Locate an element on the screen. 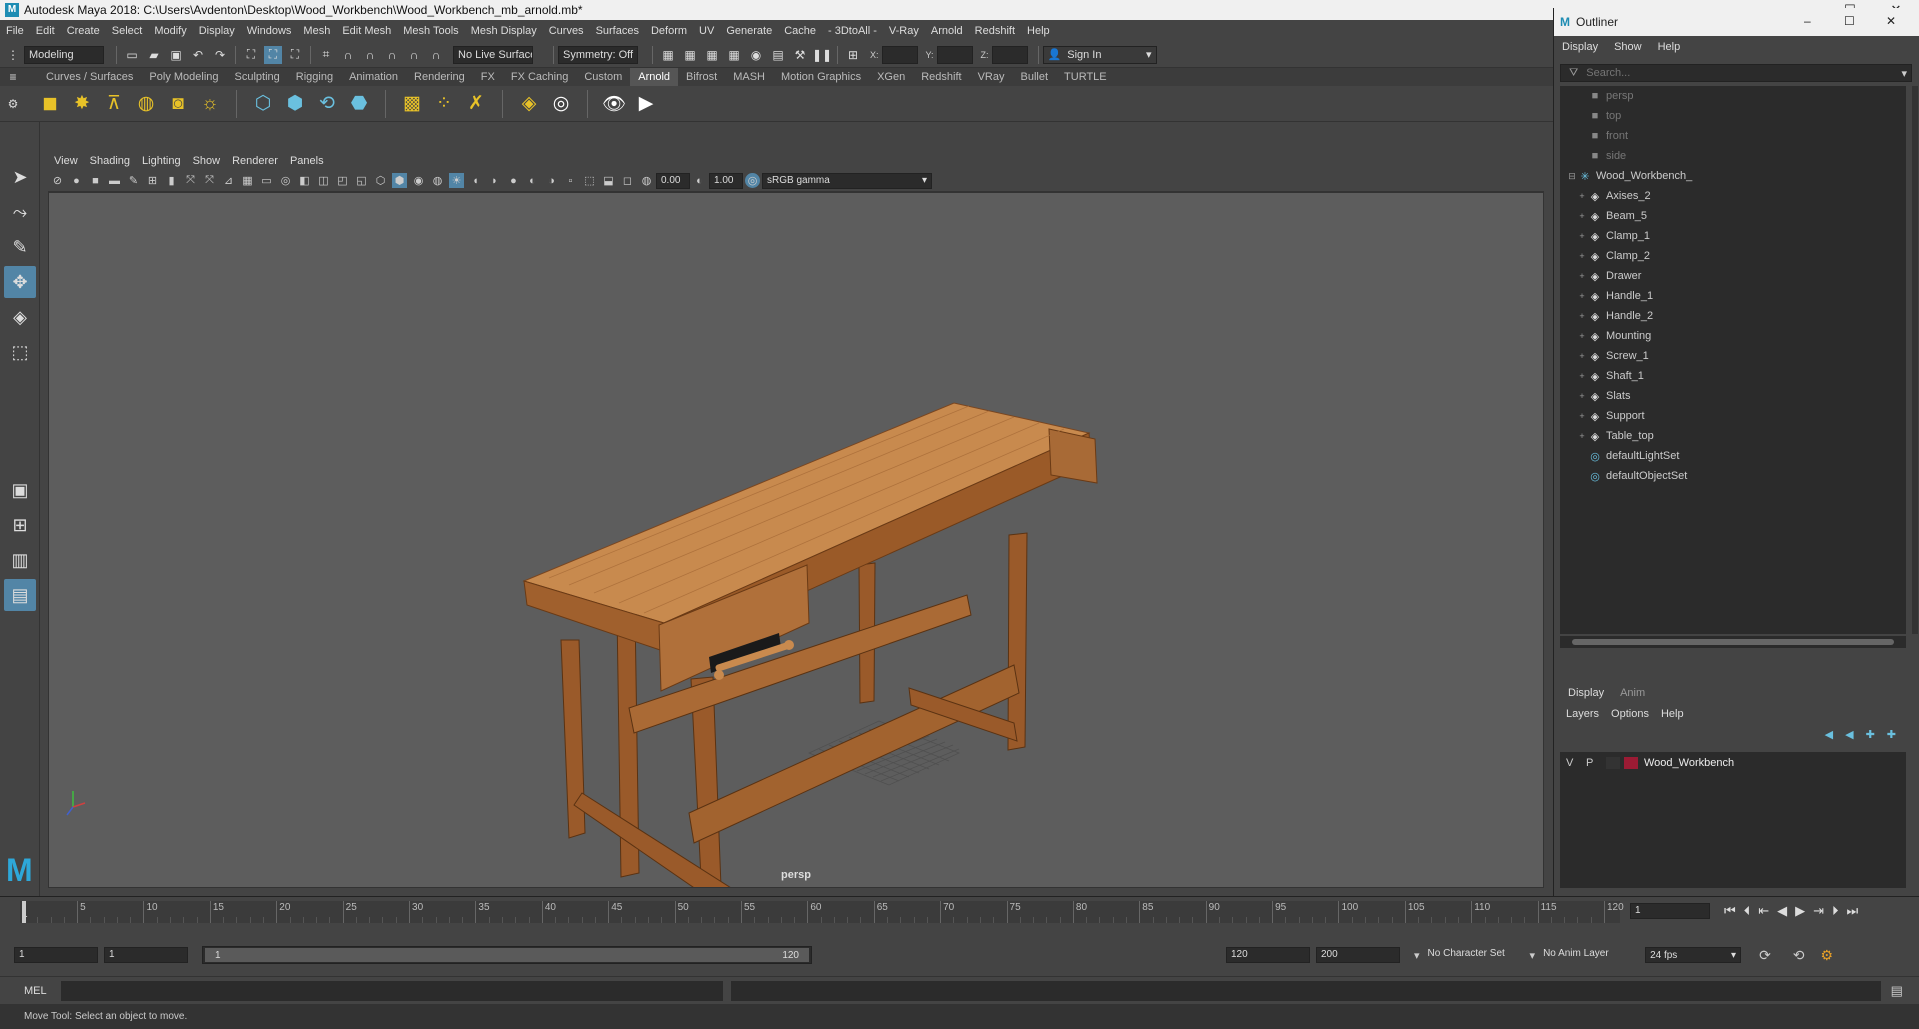 The height and width of the screenshot is (1029, 1919). color-management-icon: ◎ is located at coordinates (752, 180).